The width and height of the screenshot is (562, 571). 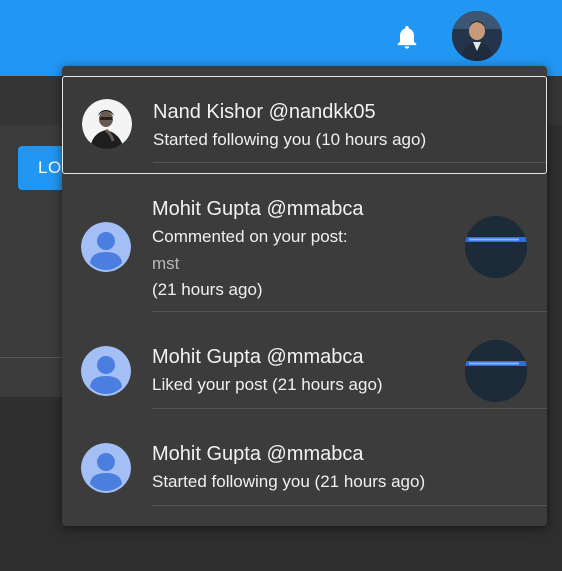 What do you see at coordinates (290, 139) in the screenshot?
I see `notification-text: Started following you (10 hours ago)` at bounding box center [290, 139].